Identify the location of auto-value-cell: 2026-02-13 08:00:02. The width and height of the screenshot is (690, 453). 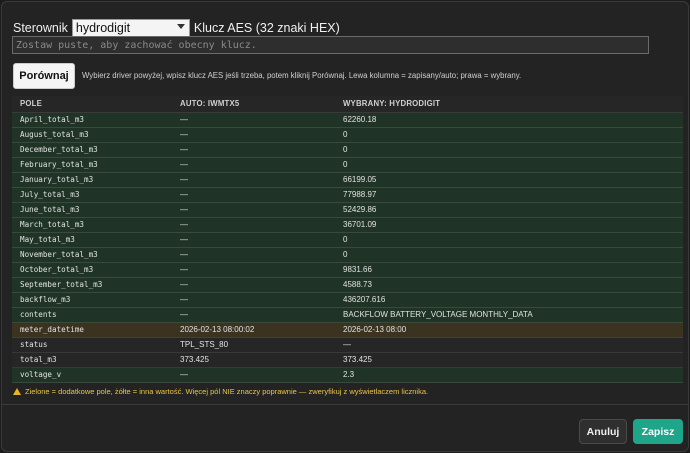
(253, 330).